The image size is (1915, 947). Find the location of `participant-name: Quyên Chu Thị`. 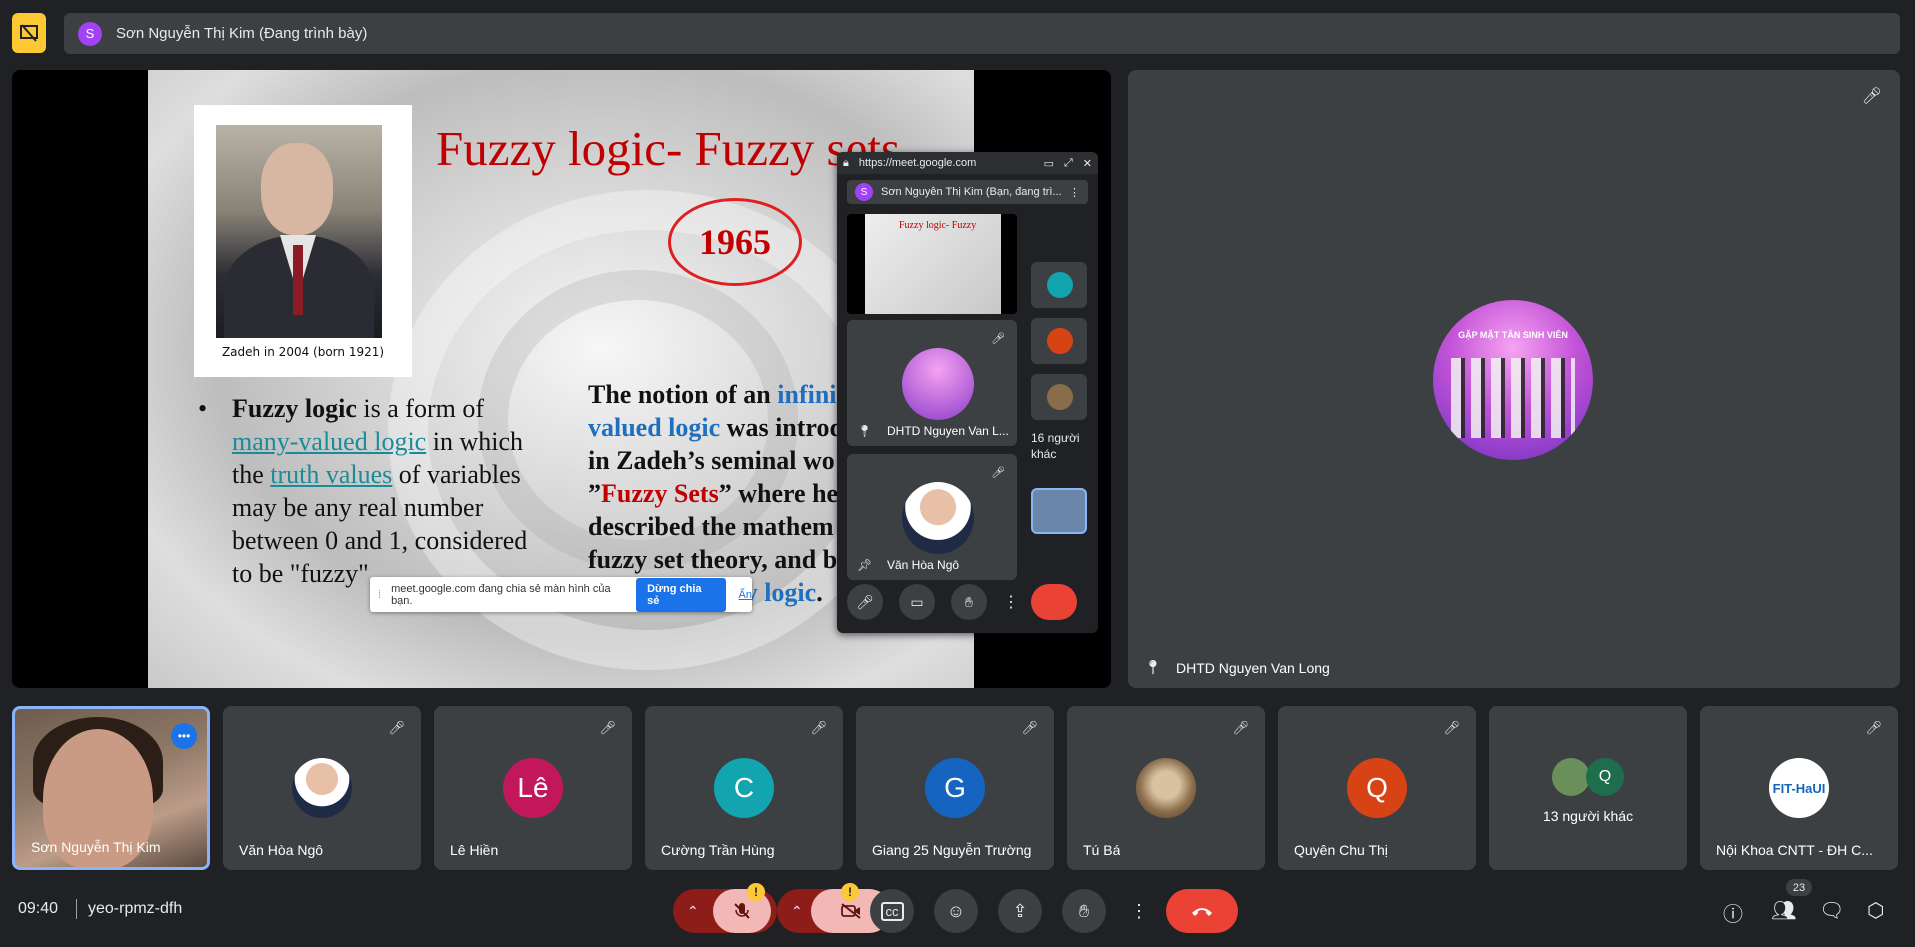

participant-name: Quyên Chu Thị is located at coordinates (1341, 850).